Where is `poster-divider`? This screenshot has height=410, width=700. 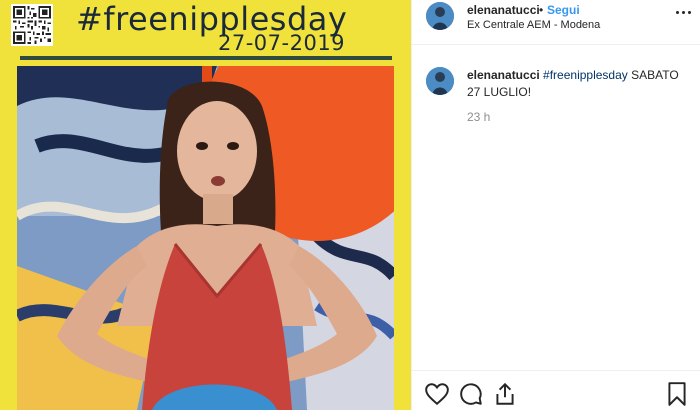 poster-divider is located at coordinates (206, 58).